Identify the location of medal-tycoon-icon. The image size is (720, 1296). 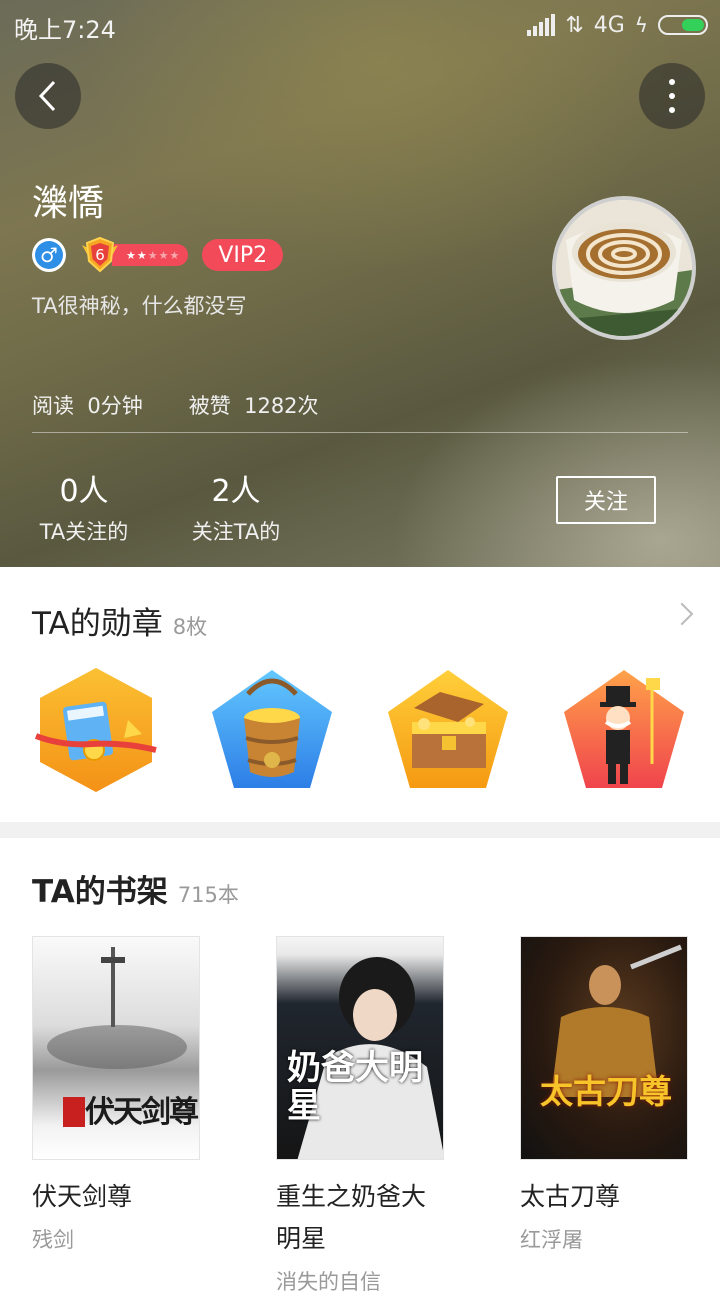
(624, 730).